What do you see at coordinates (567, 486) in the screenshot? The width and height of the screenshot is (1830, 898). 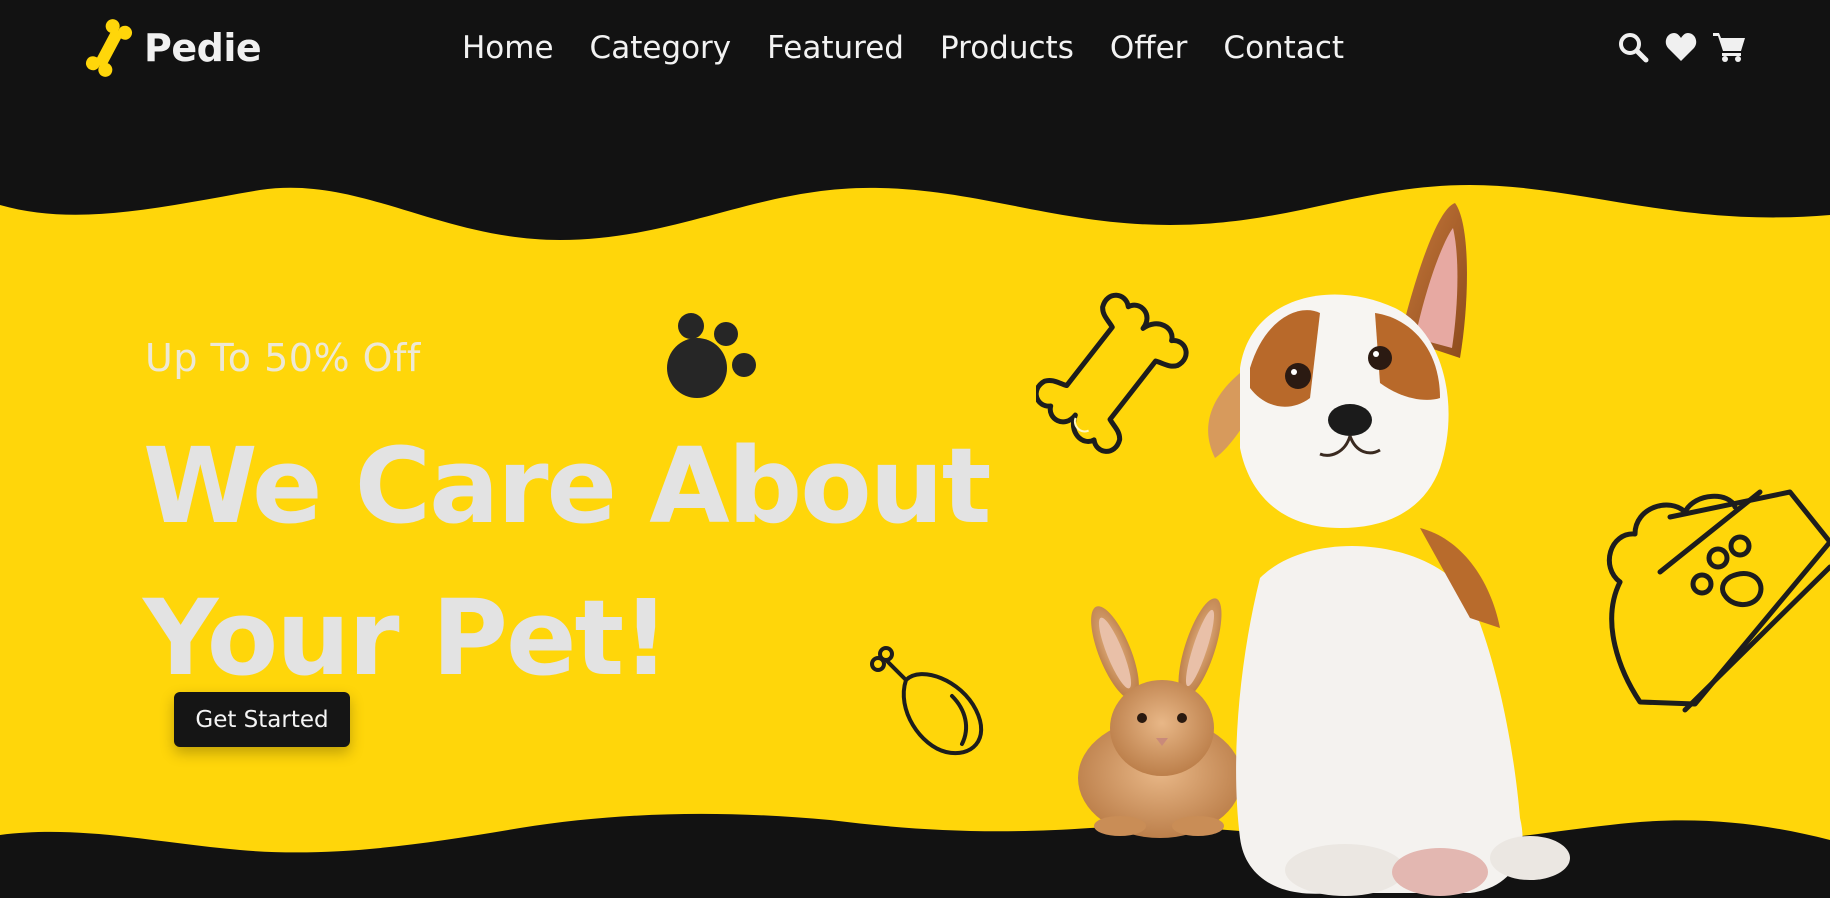 I see `headline-line-1: We Care About` at bounding box center [567, 486].